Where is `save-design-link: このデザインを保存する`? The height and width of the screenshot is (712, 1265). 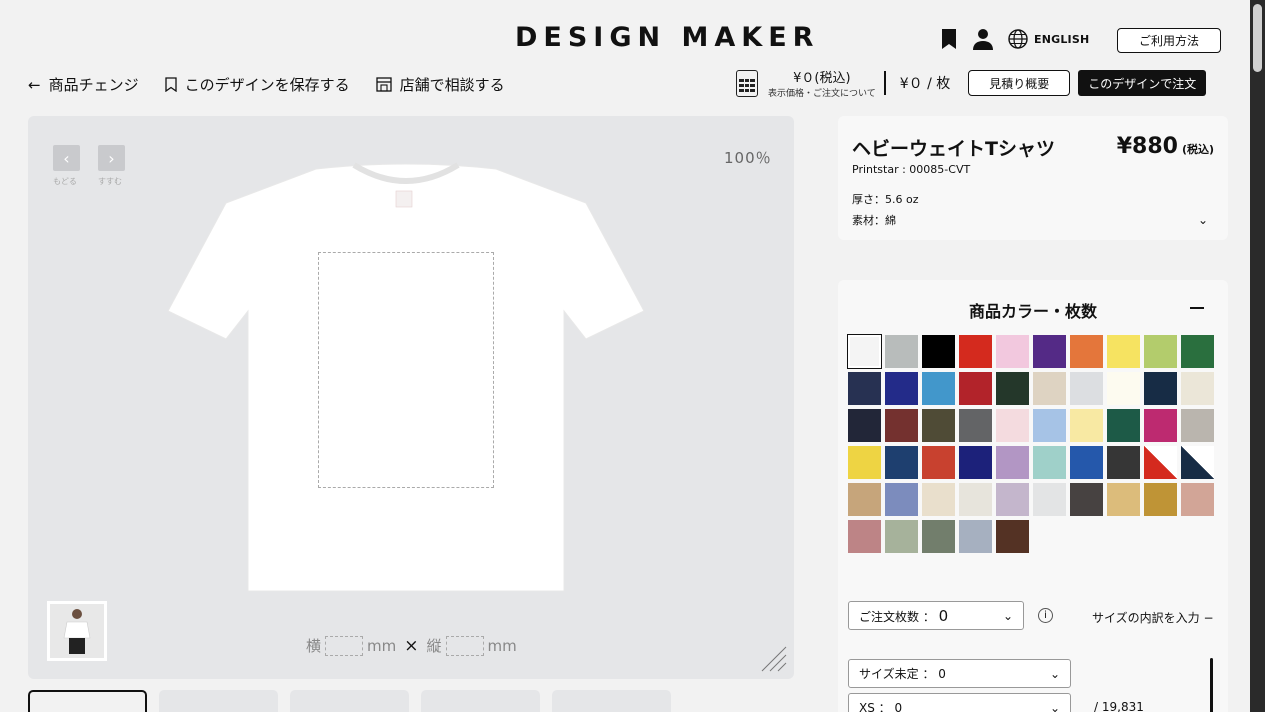
save-design-link: このデザインを保存する is located at coordinates (257, 84).